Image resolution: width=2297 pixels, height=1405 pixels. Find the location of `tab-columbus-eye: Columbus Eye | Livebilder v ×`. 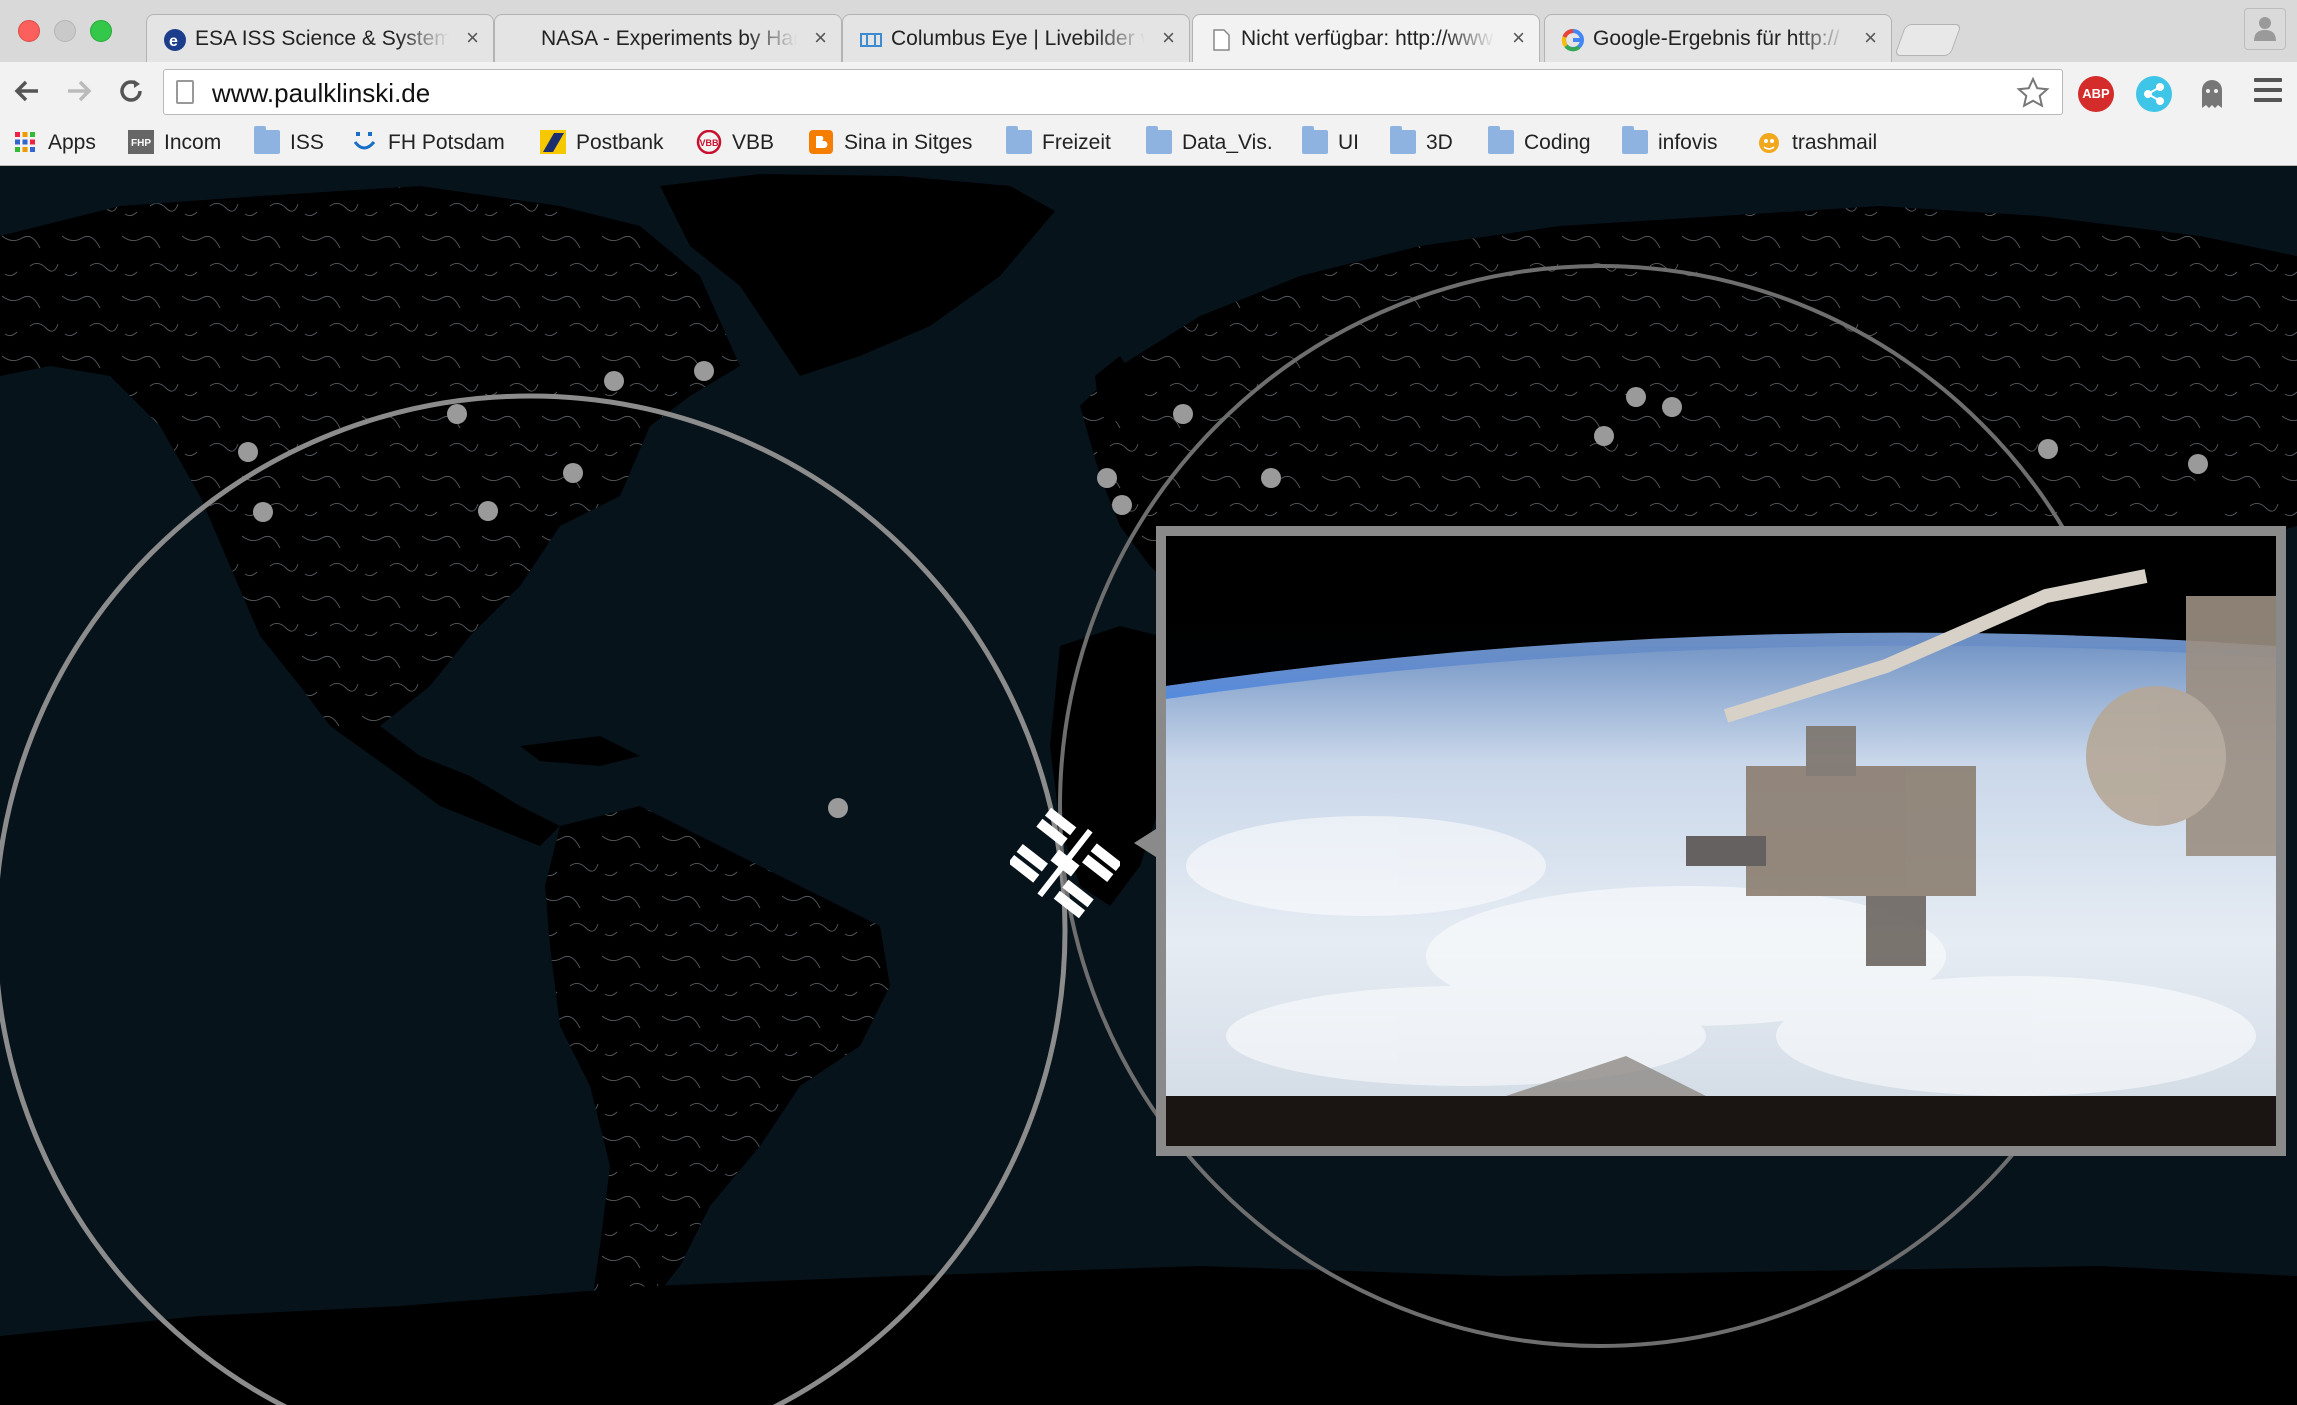

tab-columbus-eye: Columbus Eye | Livebilder v × is located at coordinates (1016, 38).